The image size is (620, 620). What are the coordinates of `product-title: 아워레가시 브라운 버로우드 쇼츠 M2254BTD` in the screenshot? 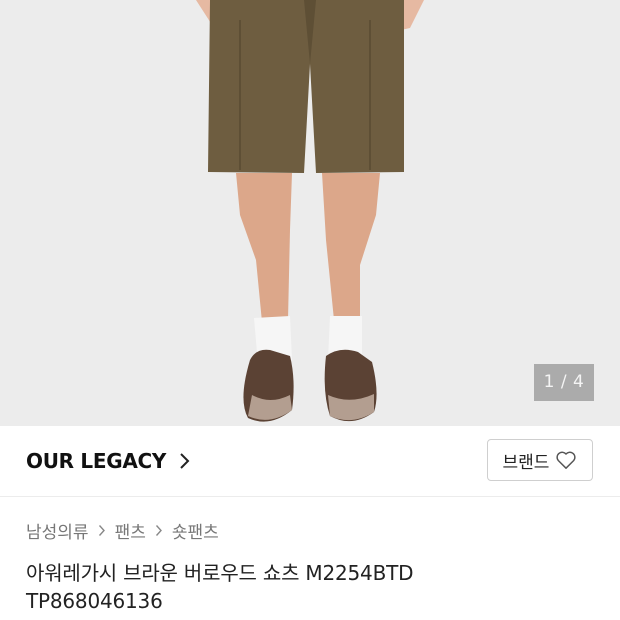 It's located at (220, 573).